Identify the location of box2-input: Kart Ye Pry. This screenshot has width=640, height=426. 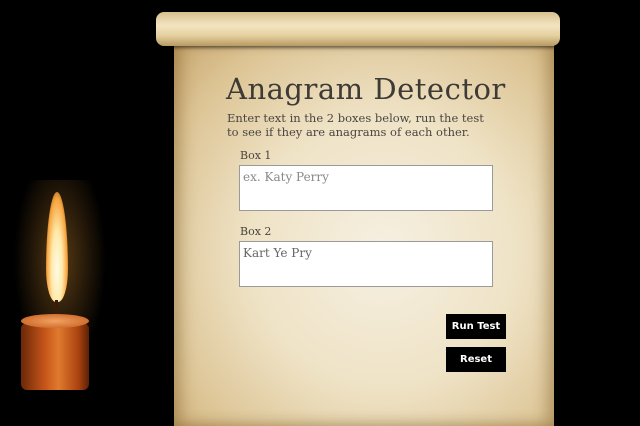
(366, 264).